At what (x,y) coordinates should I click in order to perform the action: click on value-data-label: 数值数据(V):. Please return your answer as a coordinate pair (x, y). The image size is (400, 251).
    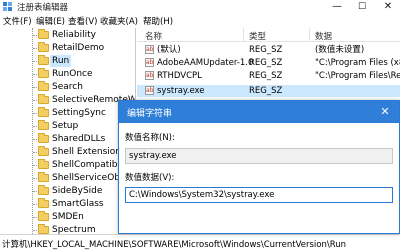
    Looking at the image, I should click on (150, 178).